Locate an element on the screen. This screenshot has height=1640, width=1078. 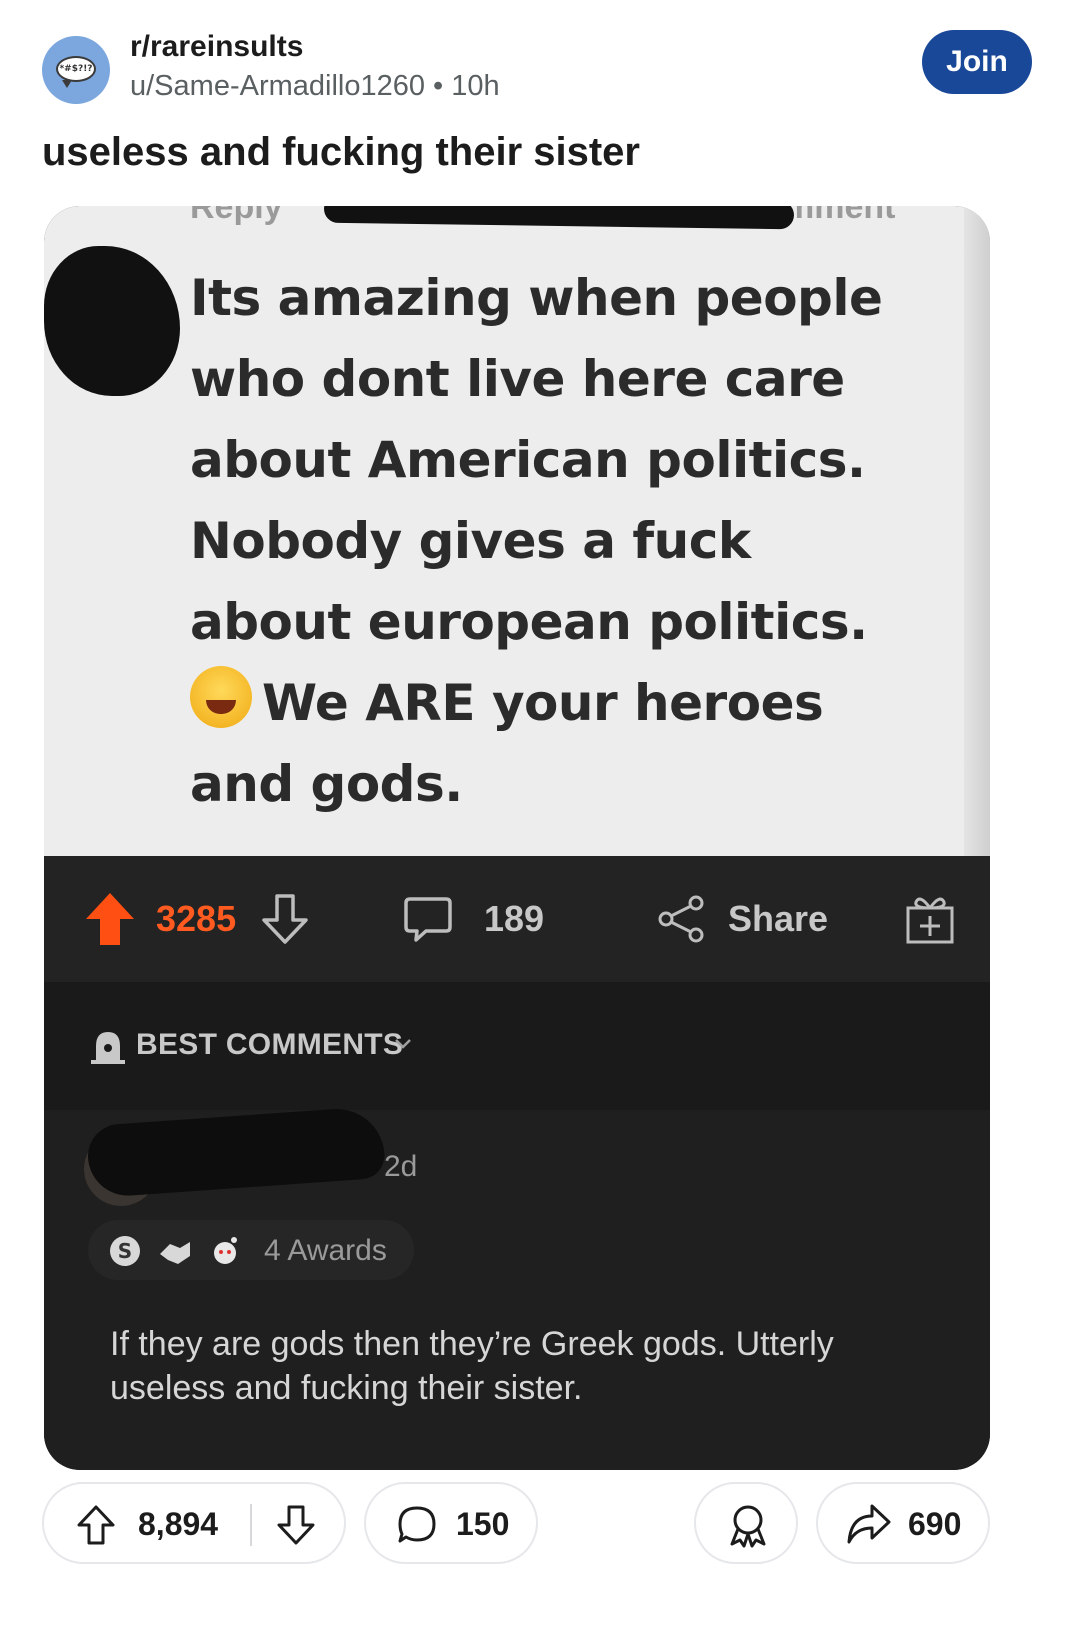
quoted-line-emoji: We ARE your heroes is located at coordinates (570, 703).